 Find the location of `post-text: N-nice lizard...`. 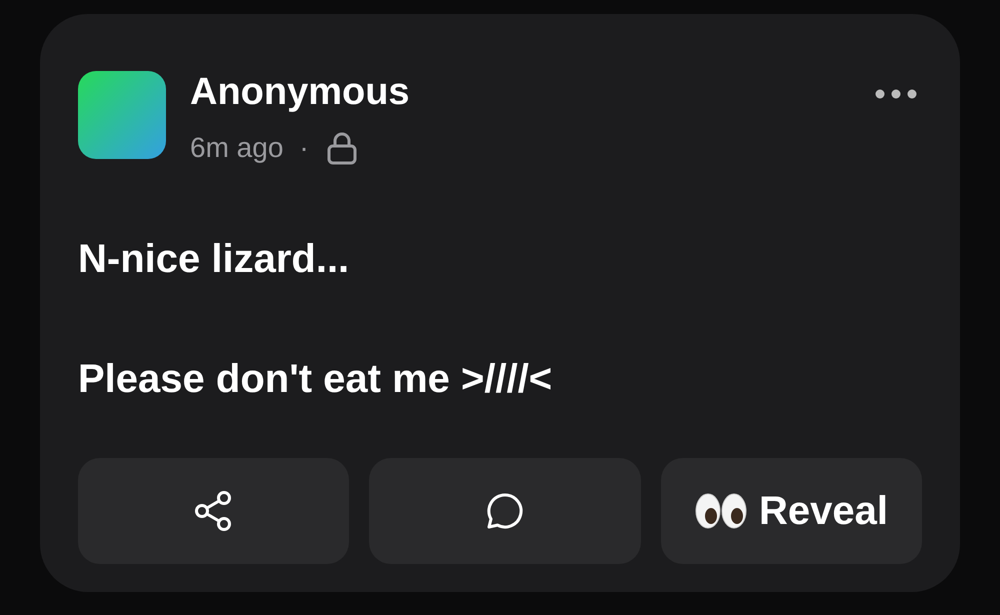

post-text: N-nice lizard... is located at coordinates (214, 259).